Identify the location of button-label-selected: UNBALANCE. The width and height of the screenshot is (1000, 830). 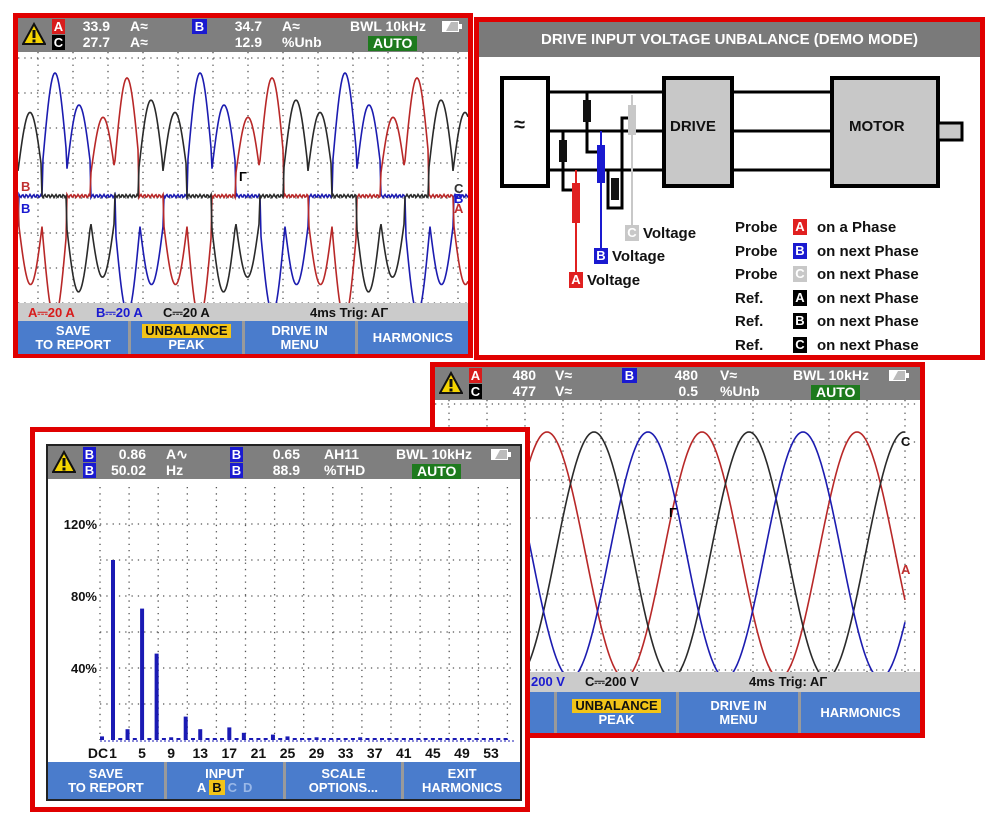
(616, 705).